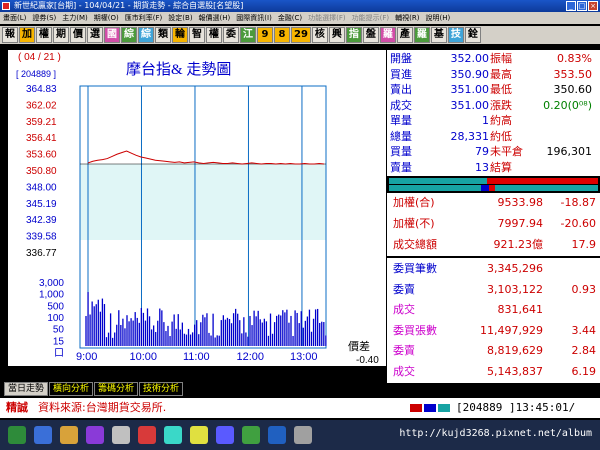  I want to click on toolbar-button: 盤, so click(370, 35).